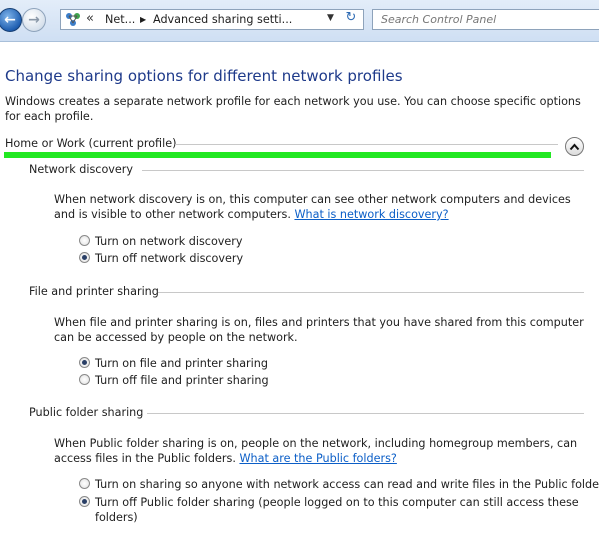  What do you see at coordinates (94, 291) in the screenshot?
I see `section-file-printer-title: File and printer sharing` at bounding box center [94, 291].